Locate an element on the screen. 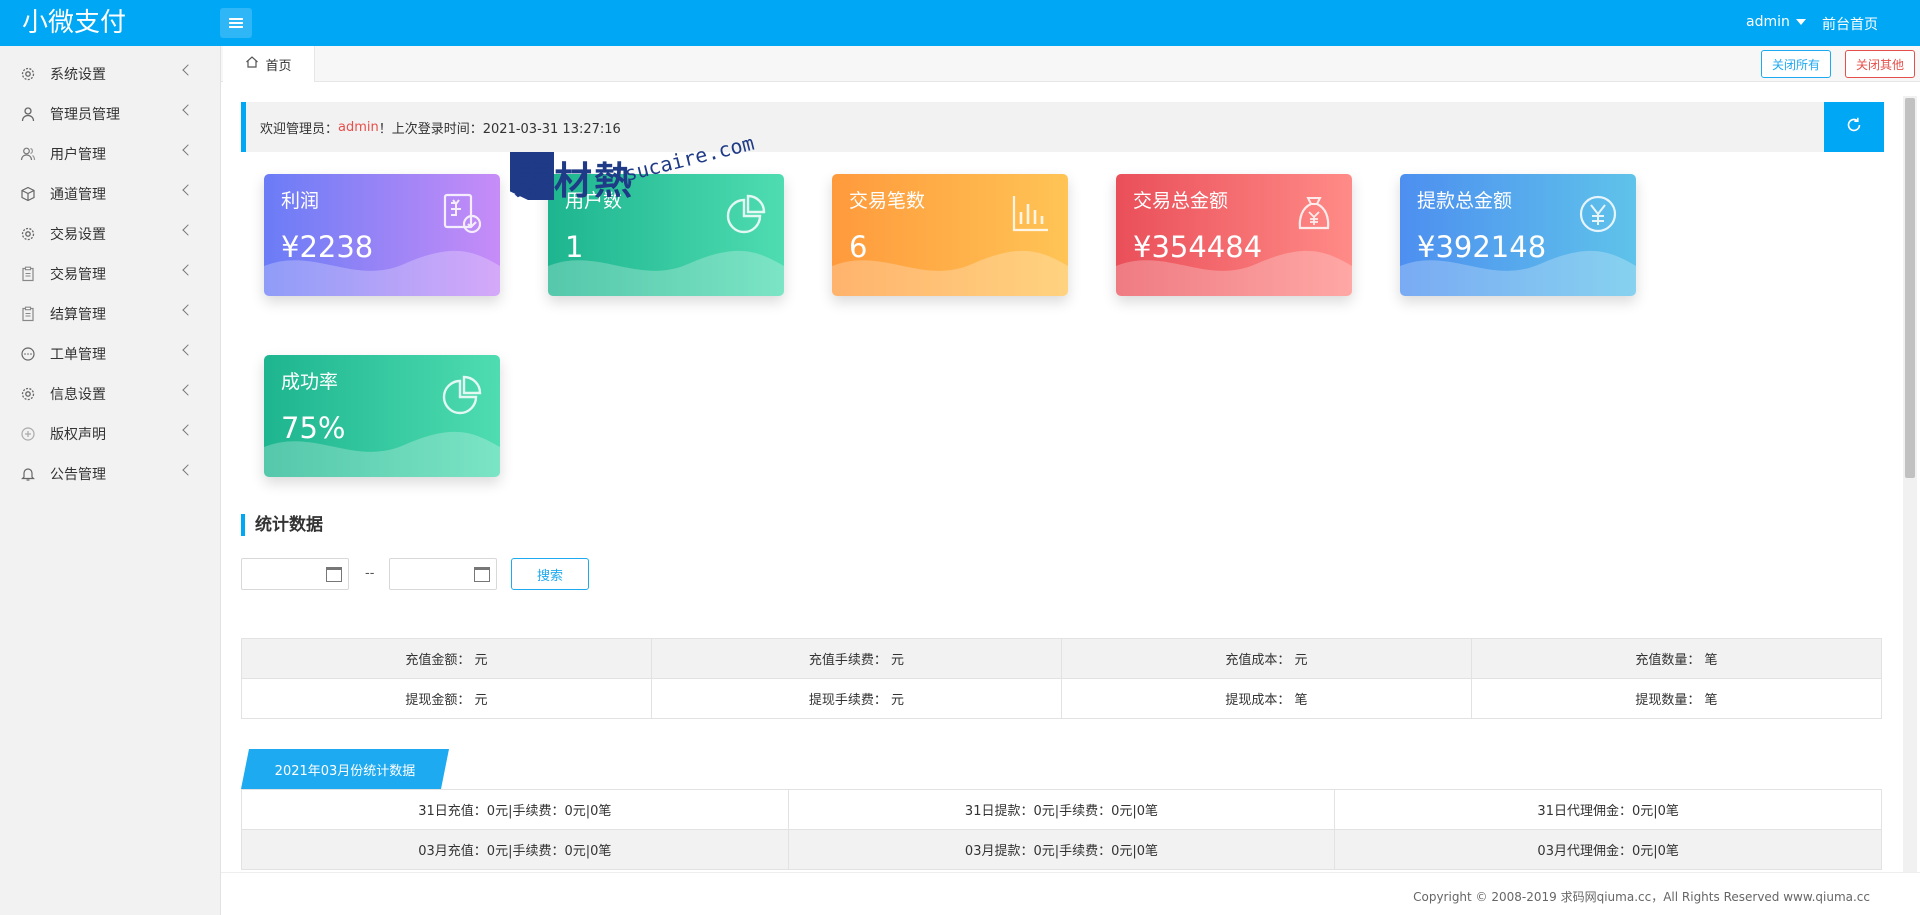 Image resolution: width=1920 pixels, height=915 pixels. table-cell: 31日代理佣金：0元|0笔 is located at coordinates (1608, 809).